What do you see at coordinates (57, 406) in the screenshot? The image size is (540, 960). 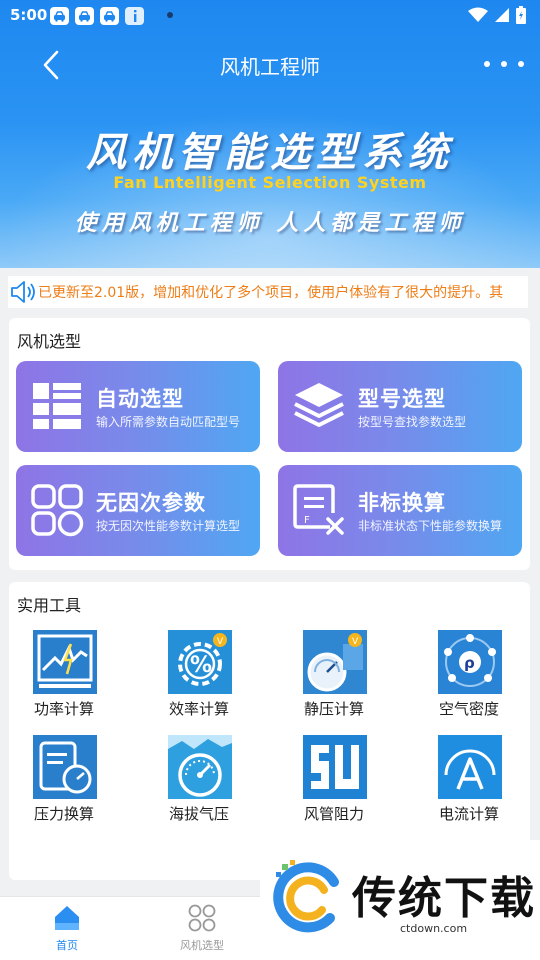 I see `list-icon` at bounding box center [57, 406].